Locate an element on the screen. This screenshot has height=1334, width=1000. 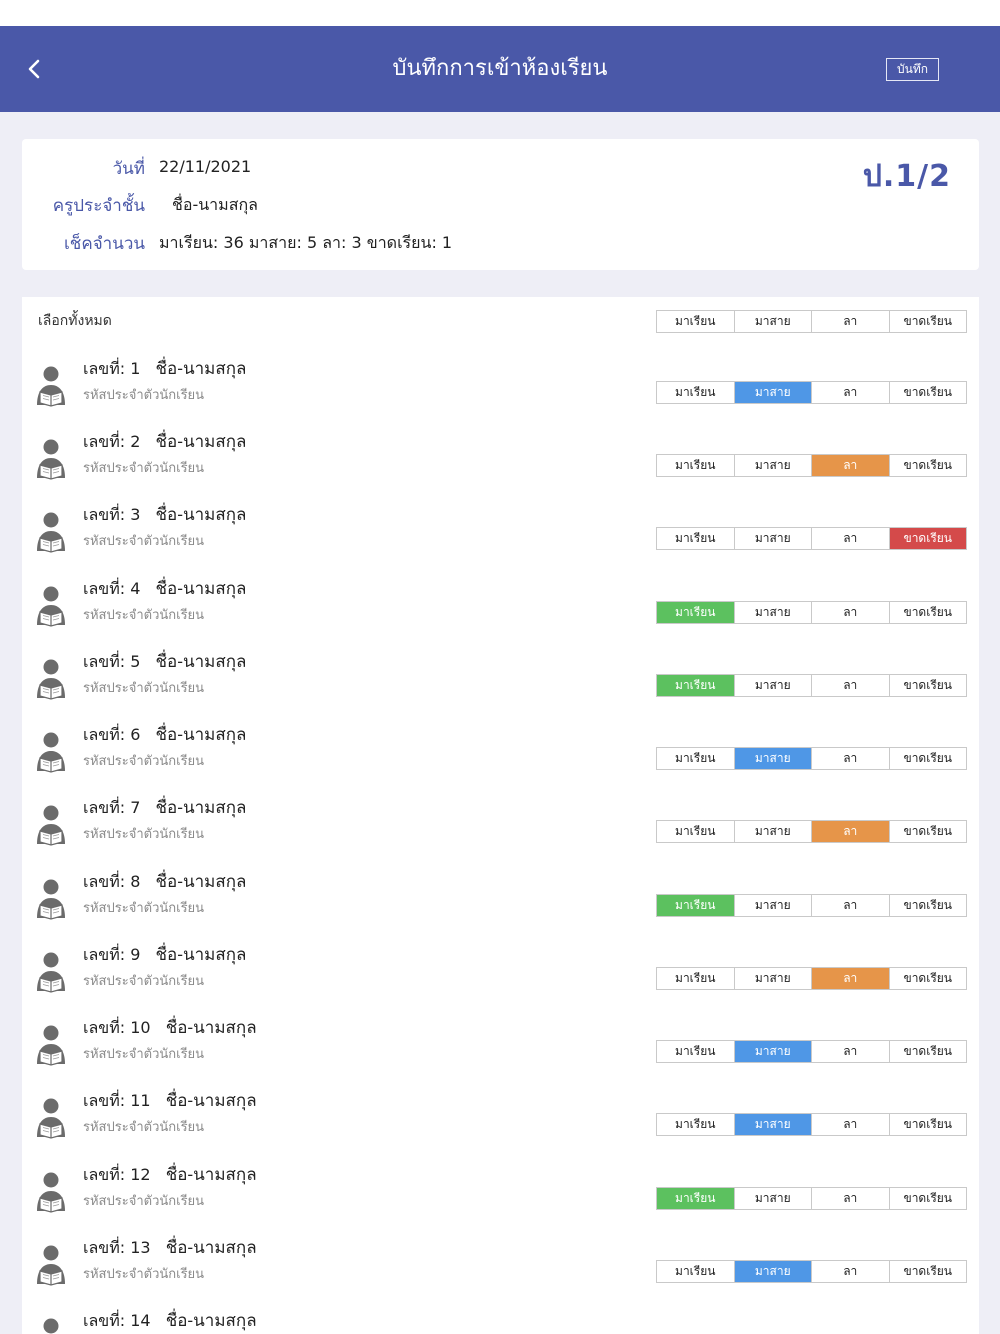
select-all-present-button: มาเรียน is located at coordinates (696, 321).